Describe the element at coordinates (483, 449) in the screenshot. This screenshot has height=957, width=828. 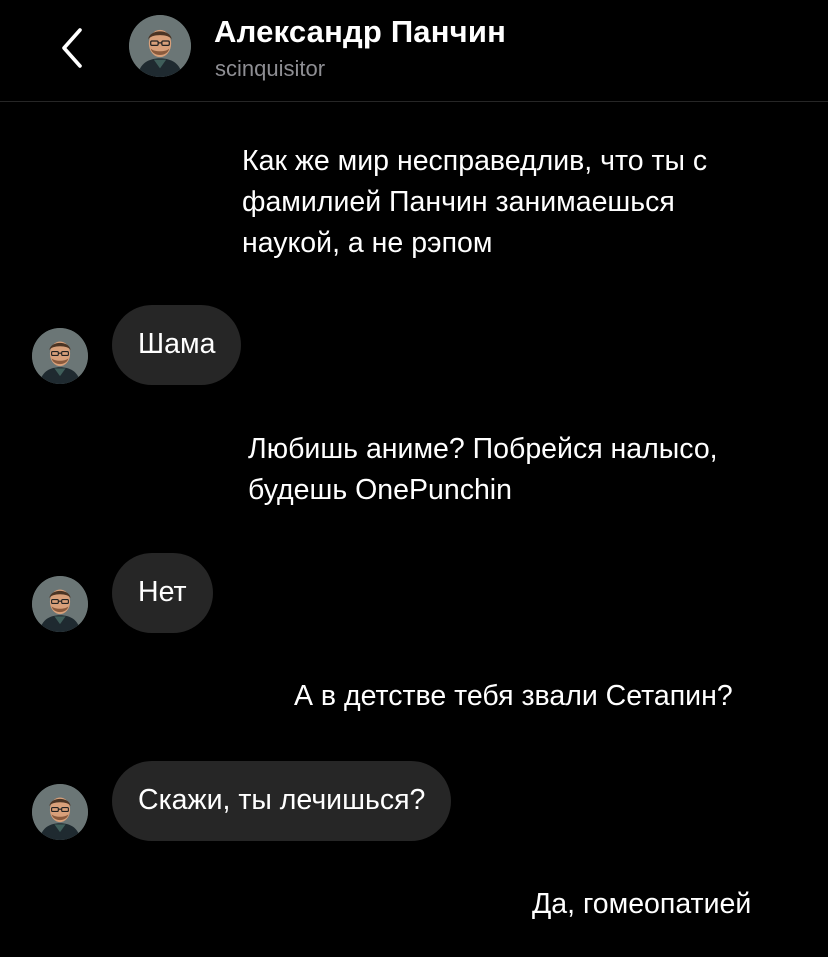
I see `message-text-line: Любишь аниме? Побрейся налысо,` at that location.